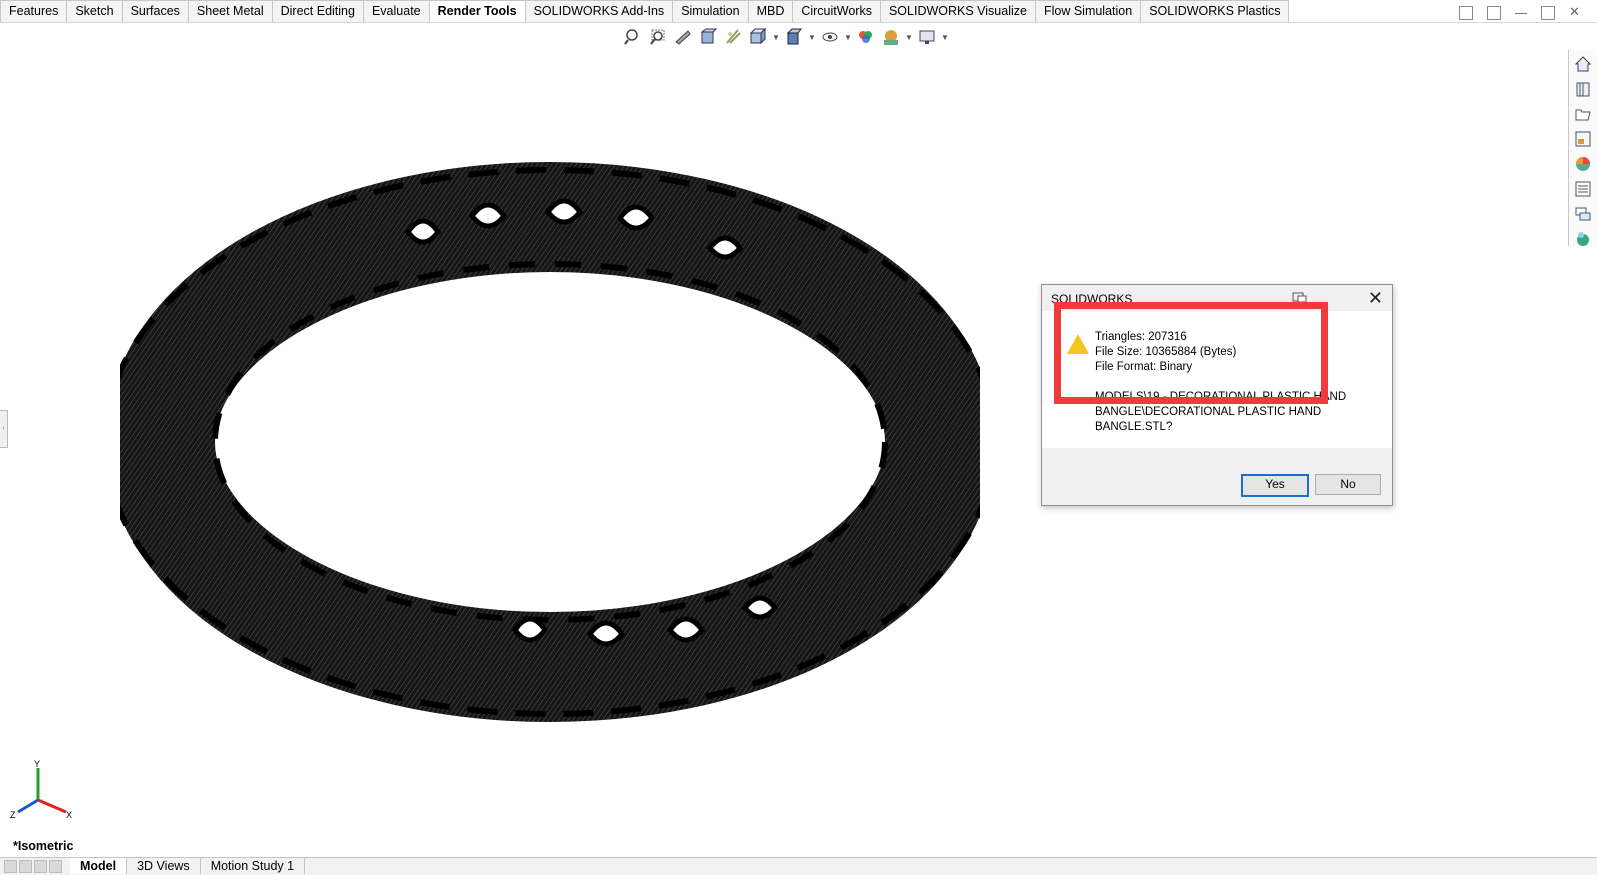 This screenshot has height=875, width=1597. I want to click on view-orientation-dropdown: ▼, so click(776, 37).